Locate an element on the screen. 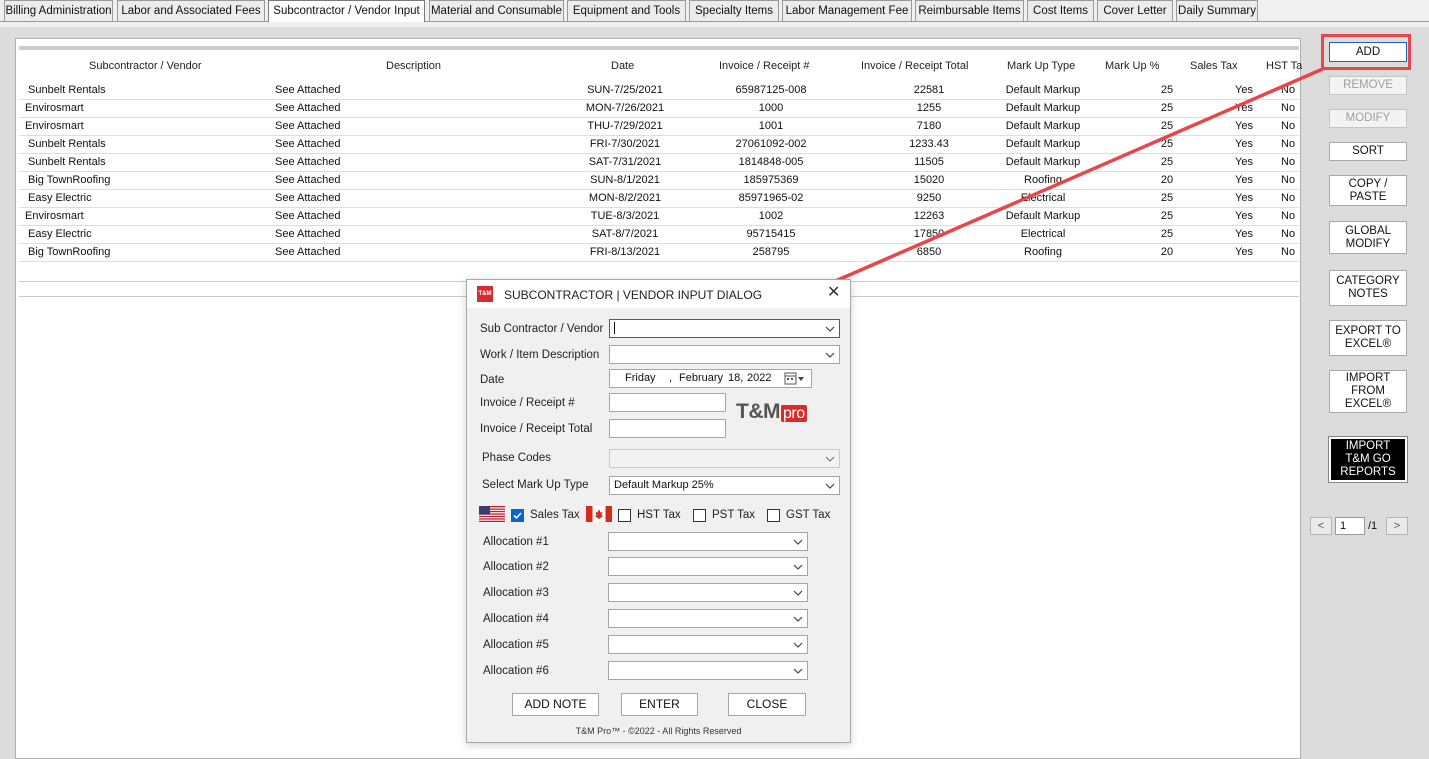 This screenshot has height=759, width=1429. vendor-combobox is located at coordinates (724, 328).